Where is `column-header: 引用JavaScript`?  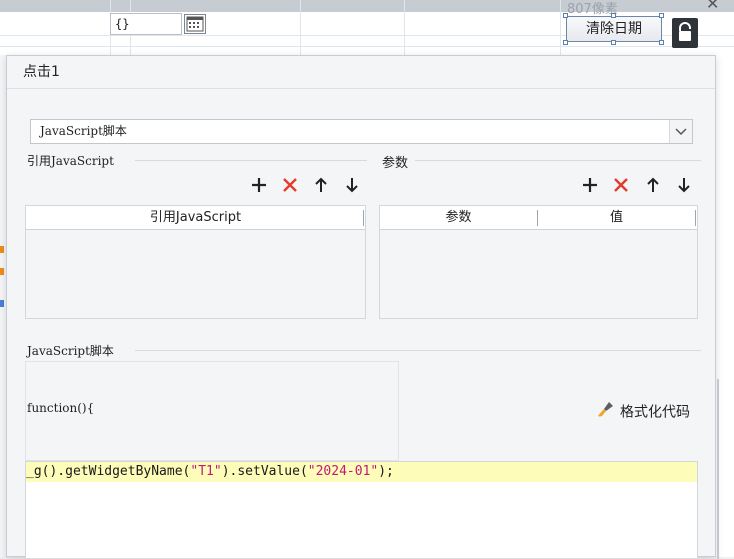 column-header: 引用JavaScript is located at coordinates (195, 217).